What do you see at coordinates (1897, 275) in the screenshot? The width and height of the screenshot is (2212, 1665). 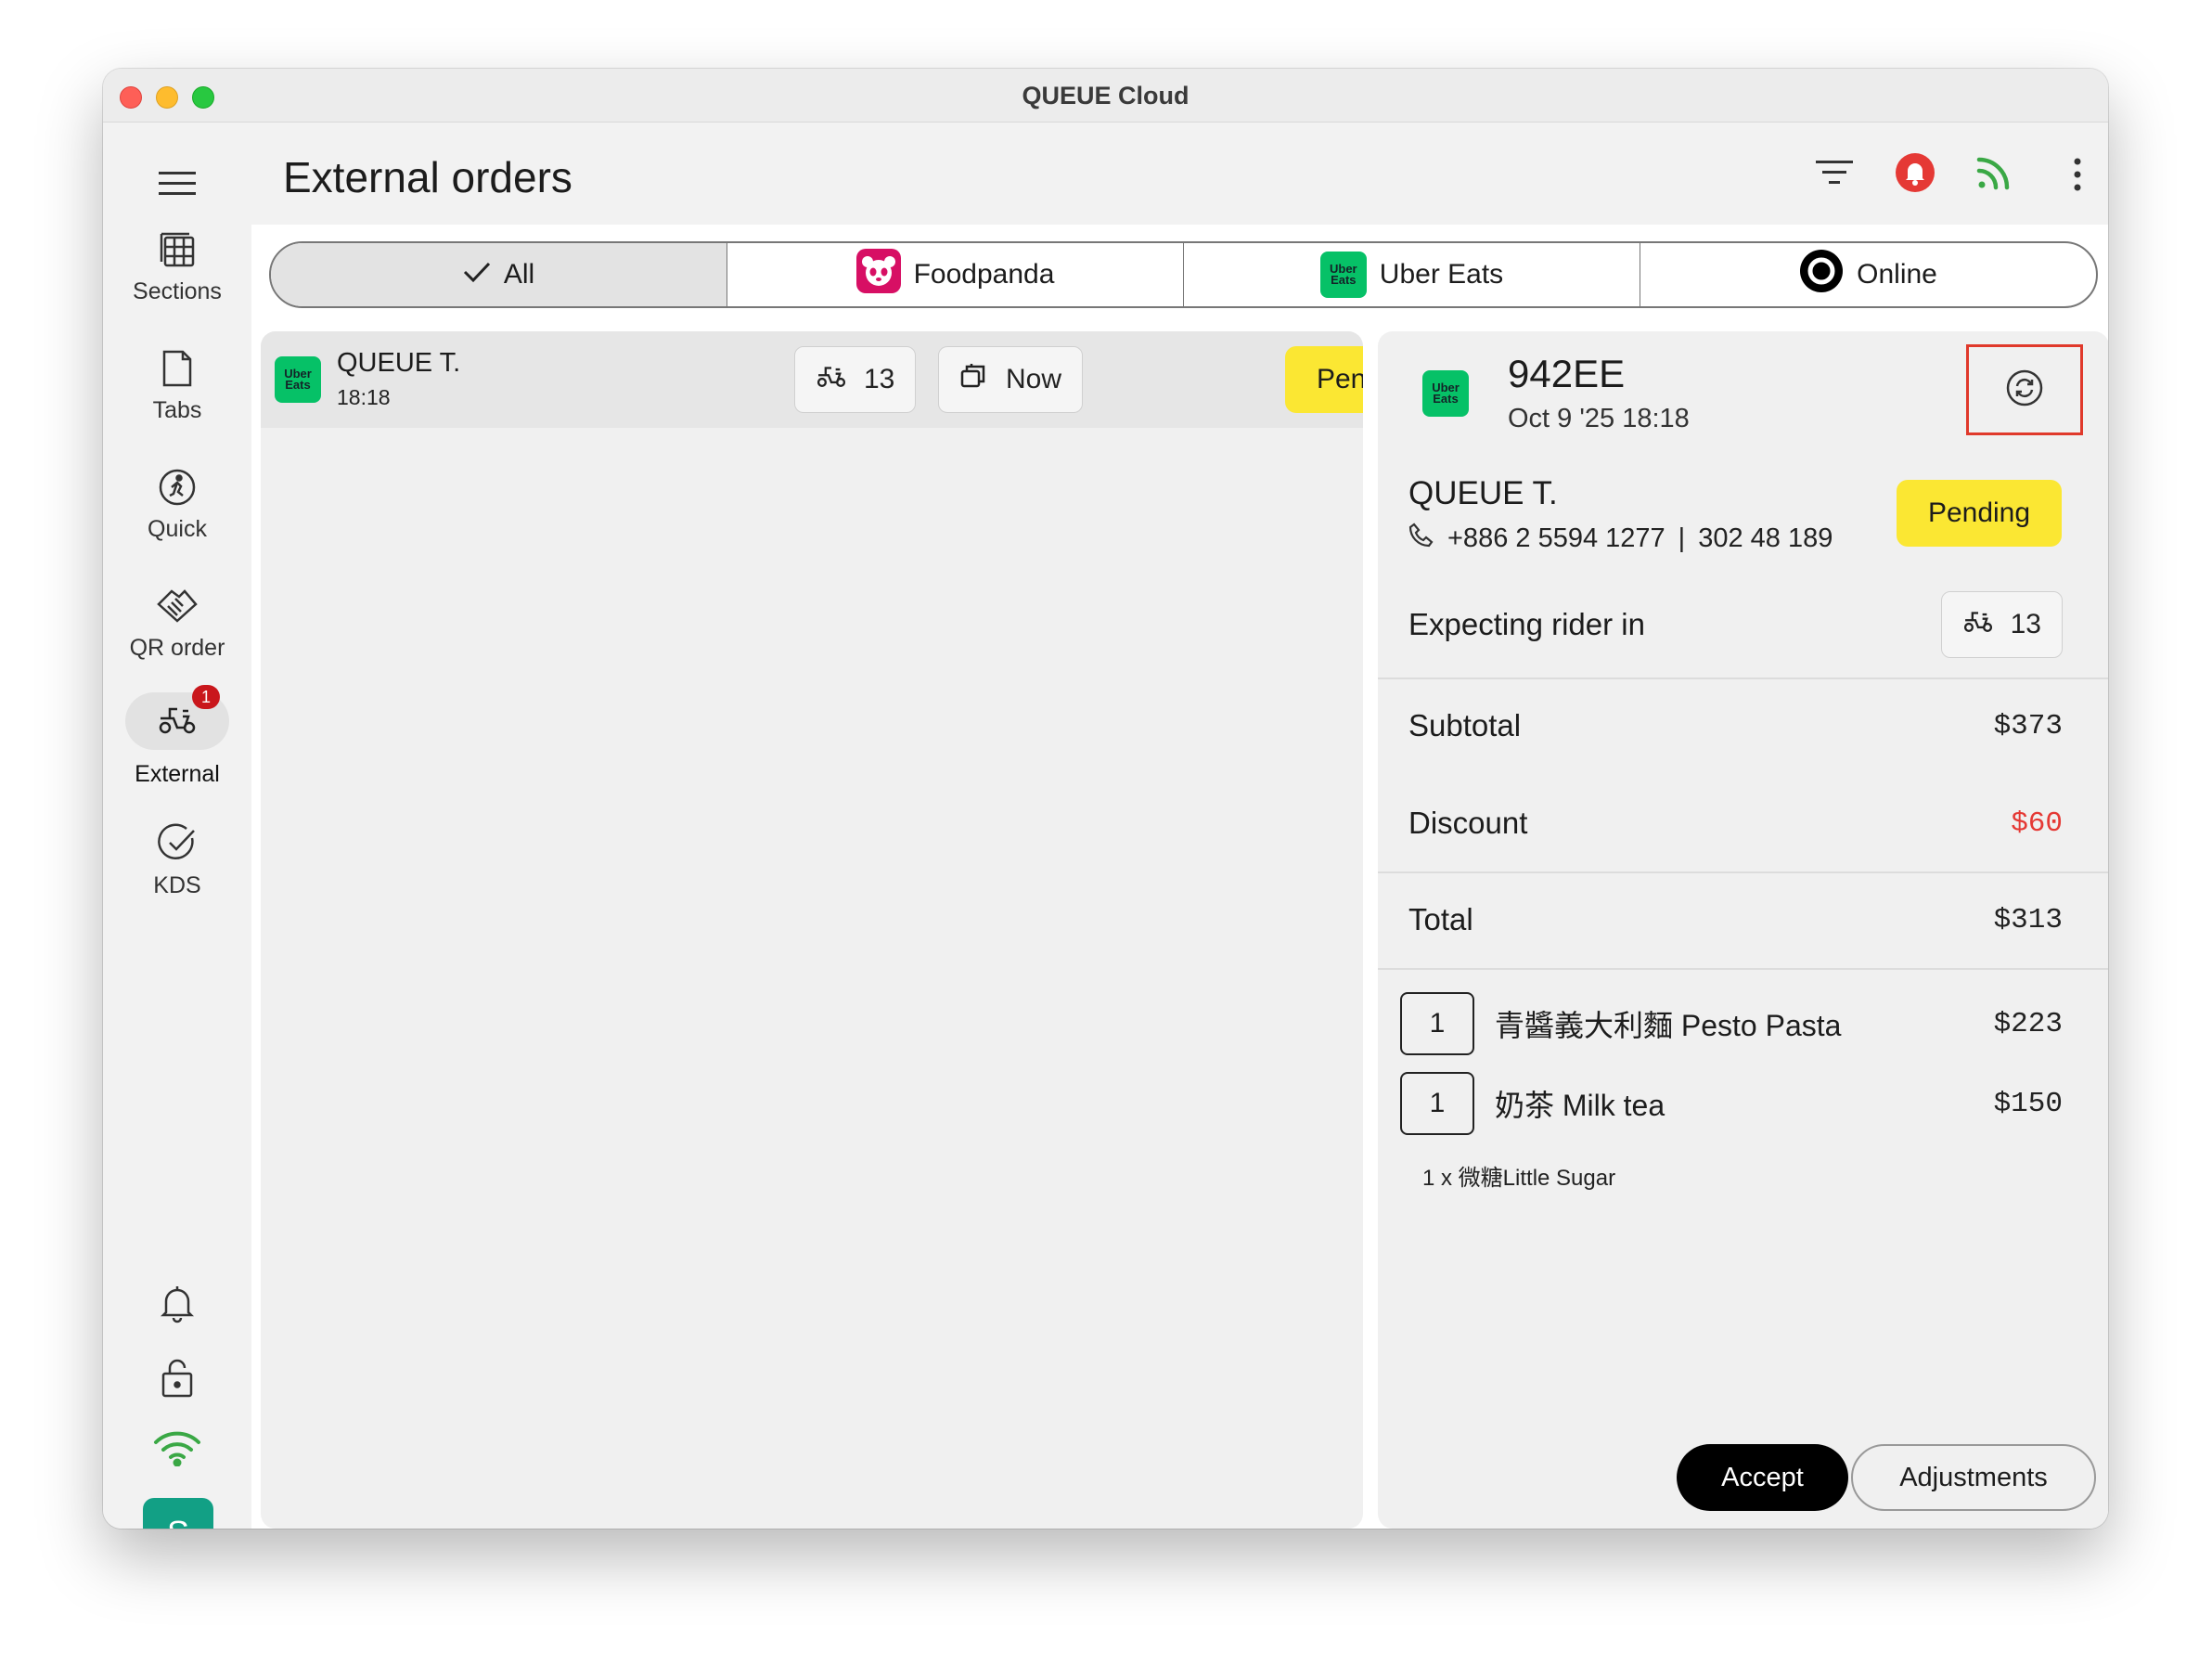 I see `tab-label: Online` at bounding box center [1897, 275].